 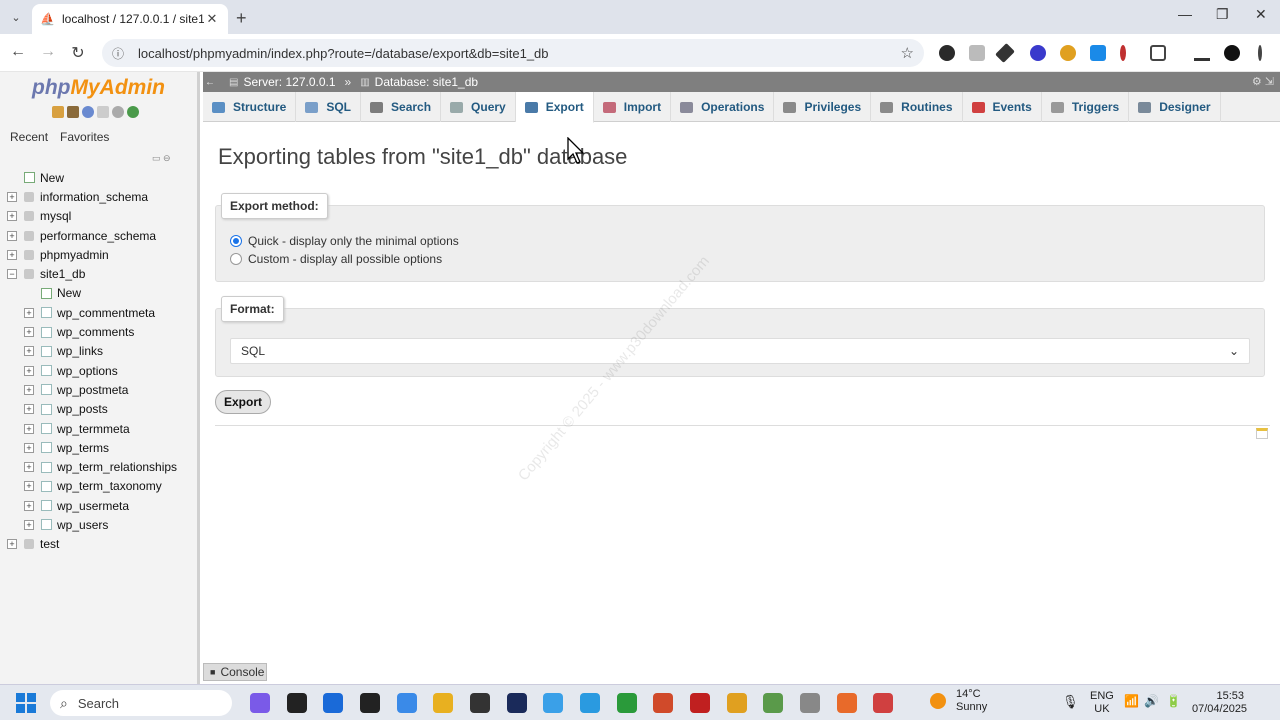 I want to click on tree-item: + wp_usermeta, so click(x=99, y=505).